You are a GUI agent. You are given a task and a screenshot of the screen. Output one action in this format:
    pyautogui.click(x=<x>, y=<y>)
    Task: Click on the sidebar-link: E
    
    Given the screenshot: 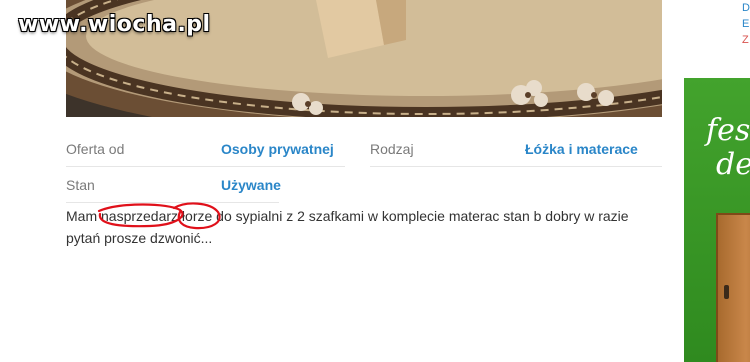 What is the action you would take?
    pyautogui.click(x=746, y=24)
    